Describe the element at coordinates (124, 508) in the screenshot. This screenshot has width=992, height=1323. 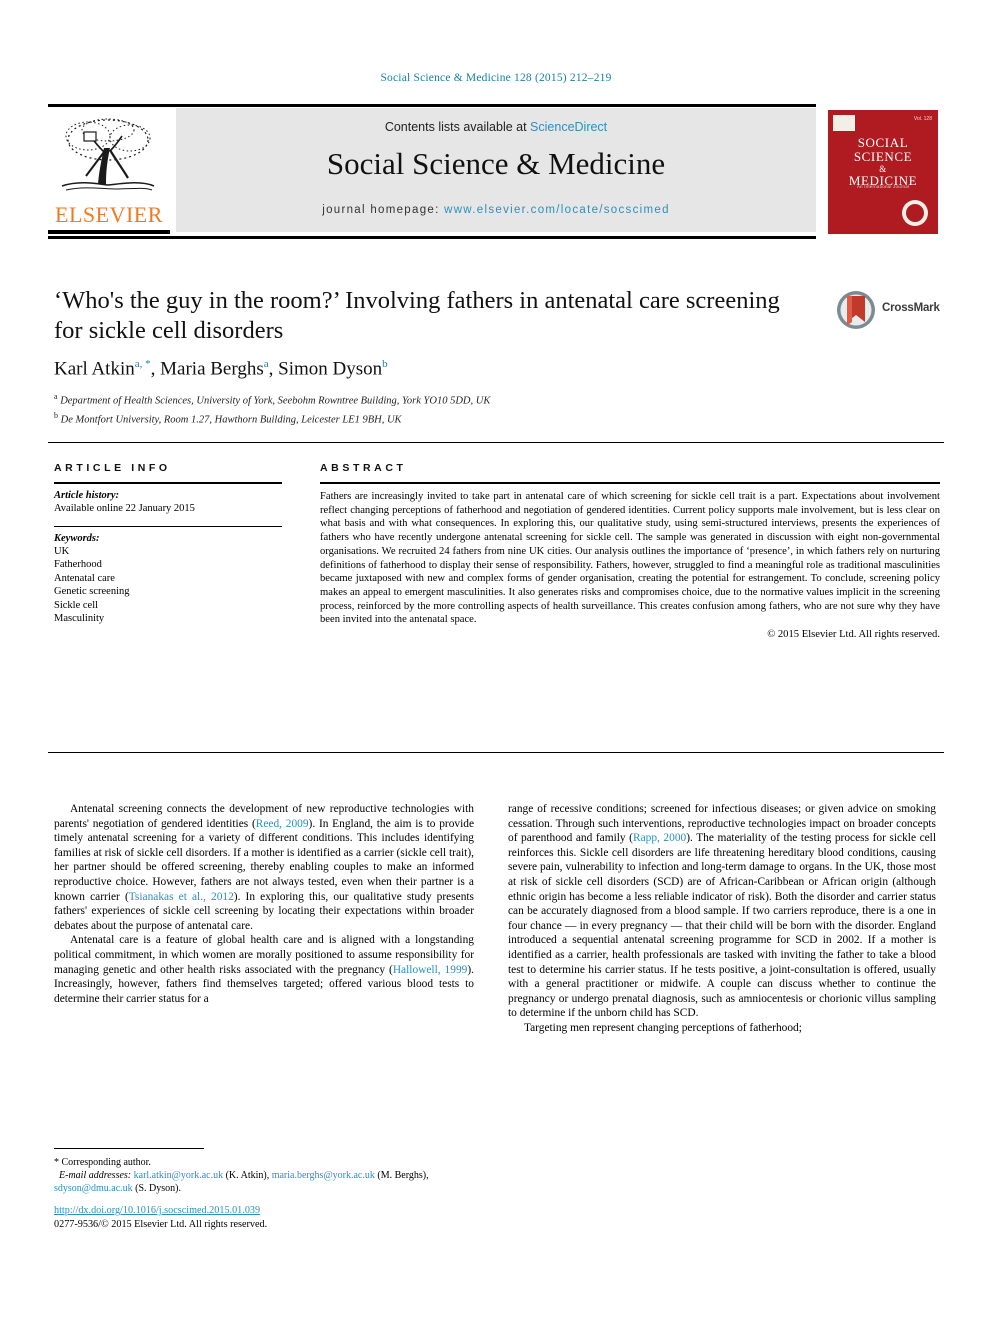
I see `article-history-value: Available online 22 January 2015` at that location.